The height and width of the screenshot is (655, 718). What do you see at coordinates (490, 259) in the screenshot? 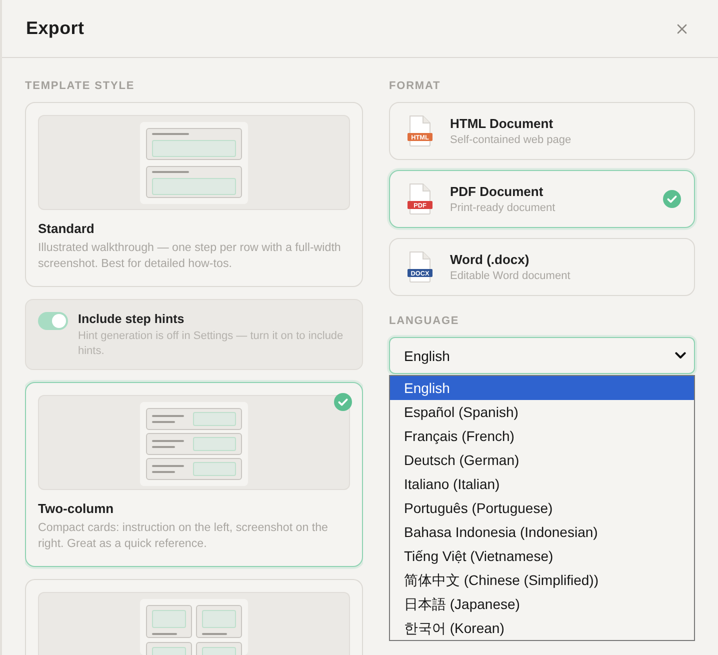
I see `format-title: Word (.docx)` at bounding box center [490, 259].